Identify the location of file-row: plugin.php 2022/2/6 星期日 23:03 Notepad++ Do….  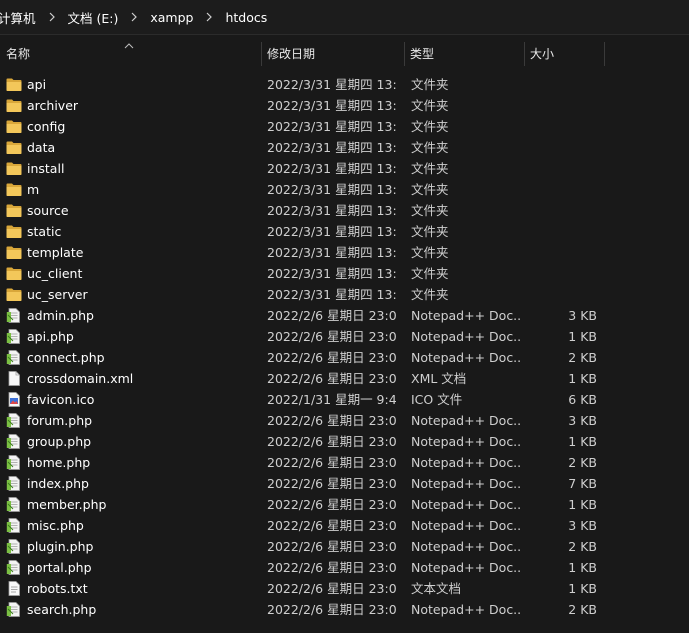
(344, 546).